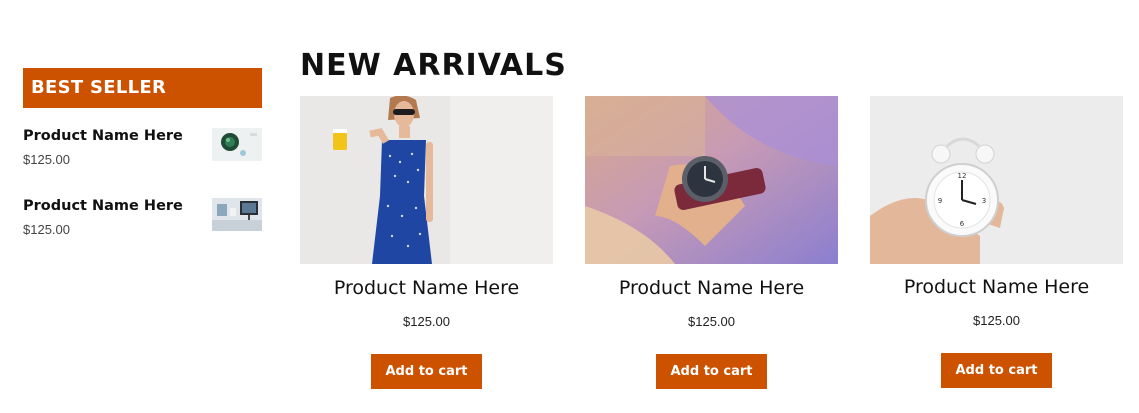 Image resolution: width=1139 pixels, height=413 pixels. I want to click on best-seller-title: BEST SELLER, so click(142, 88).